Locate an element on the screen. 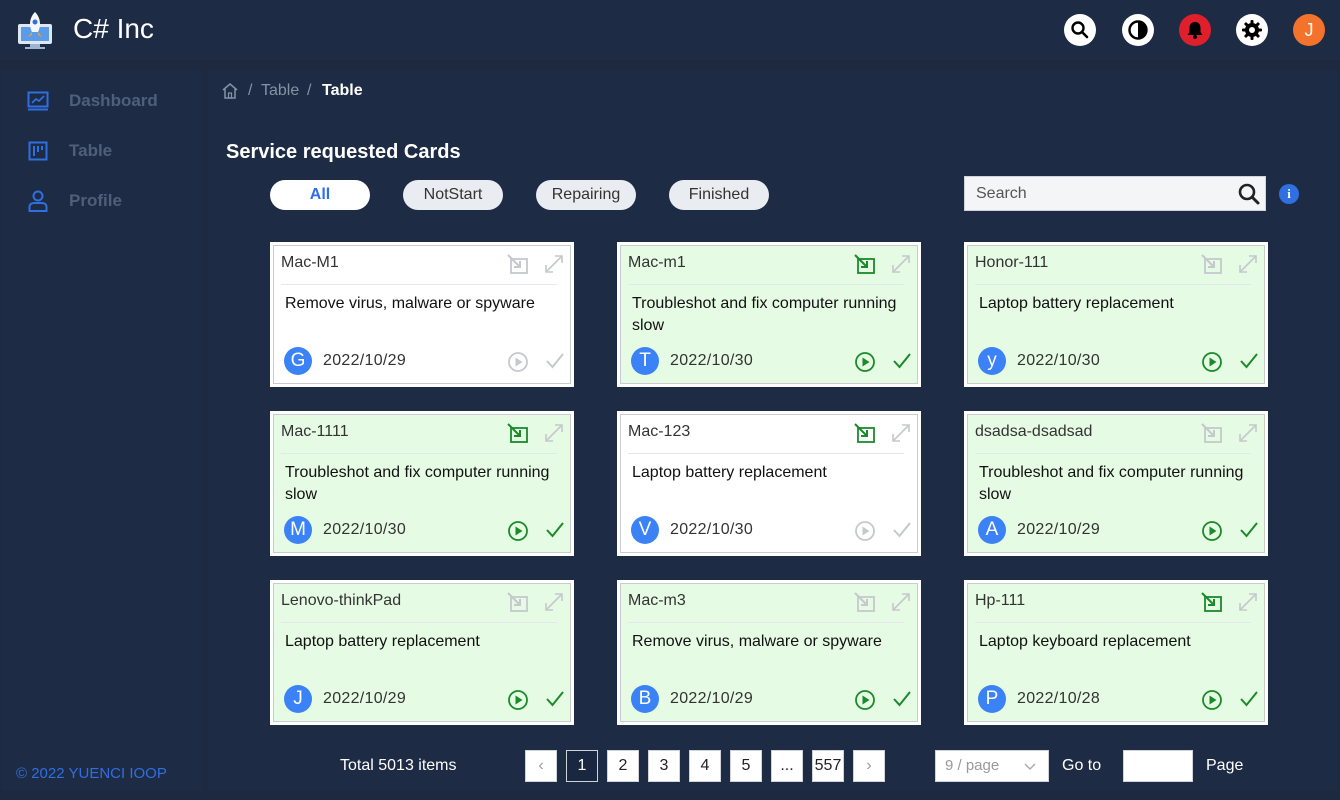 Image resolution: width=1340 pixels, height=800 pixels. breadcrumb-current: Table is located at coordinates (342, 90).